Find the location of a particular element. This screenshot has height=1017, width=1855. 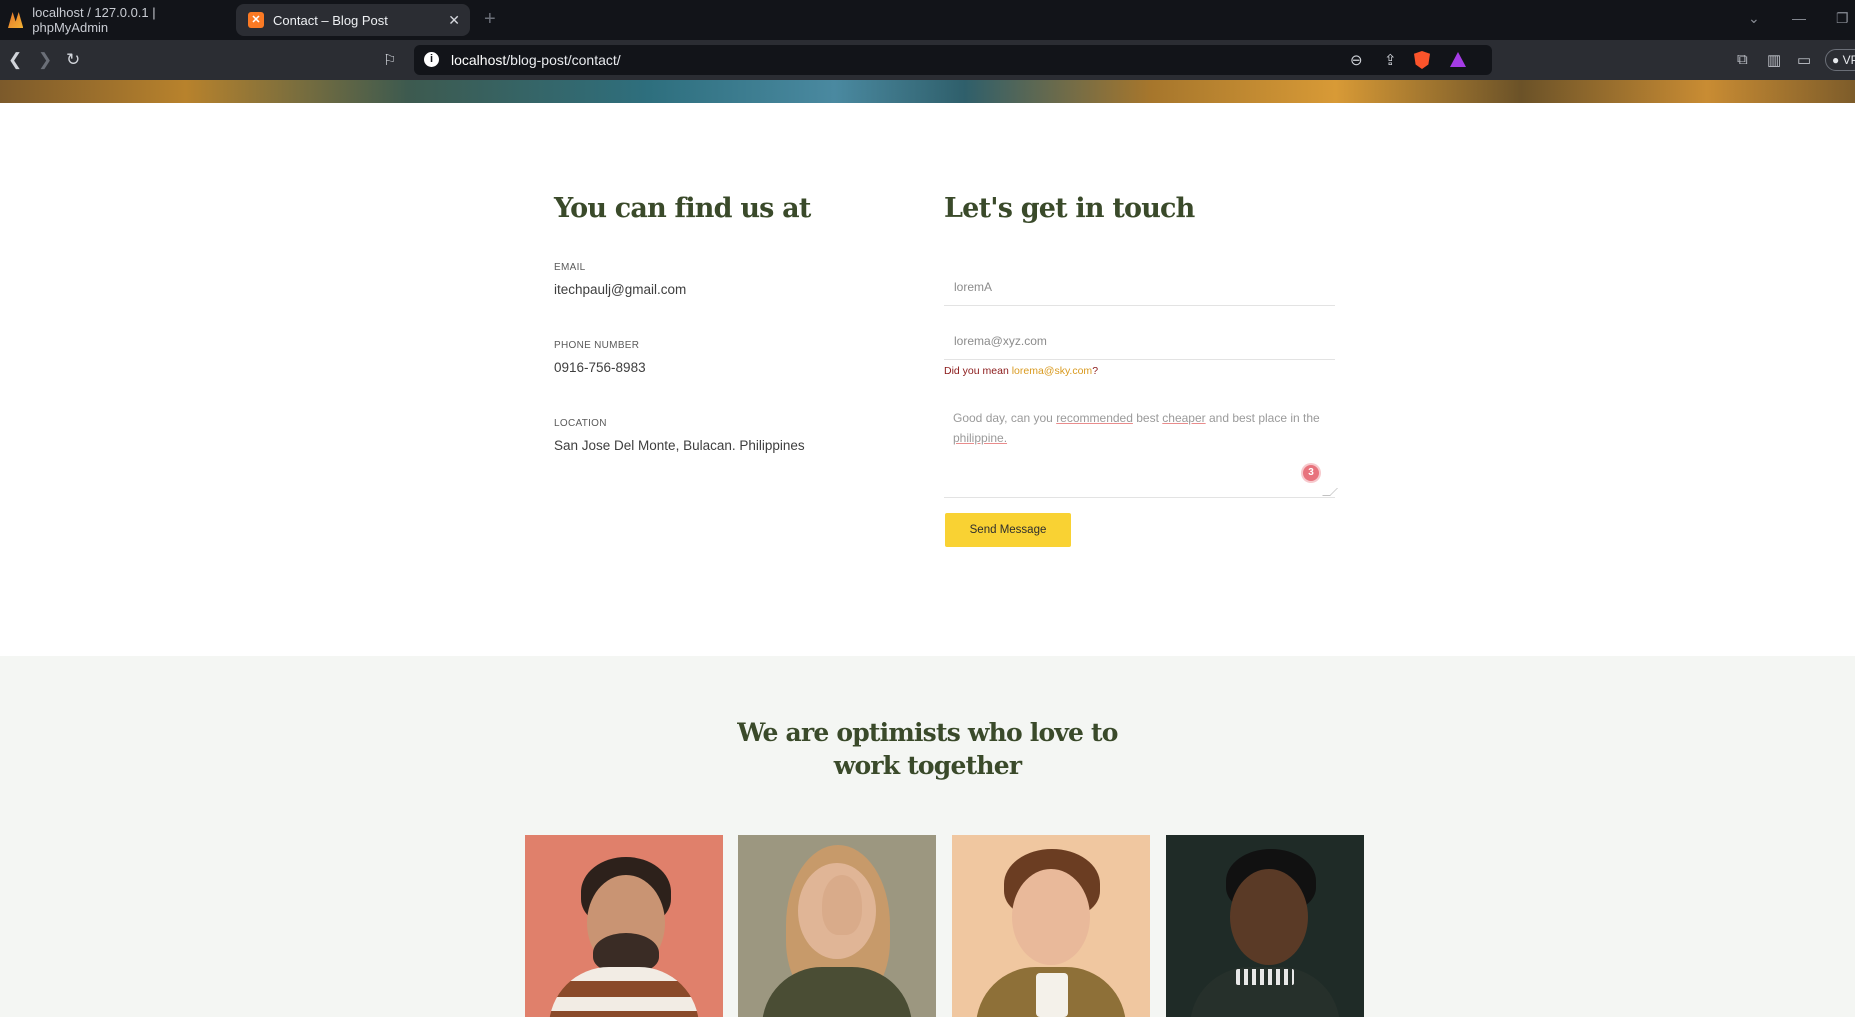

grammar-check-badge: 3 is located at coordinates (1311, 473).